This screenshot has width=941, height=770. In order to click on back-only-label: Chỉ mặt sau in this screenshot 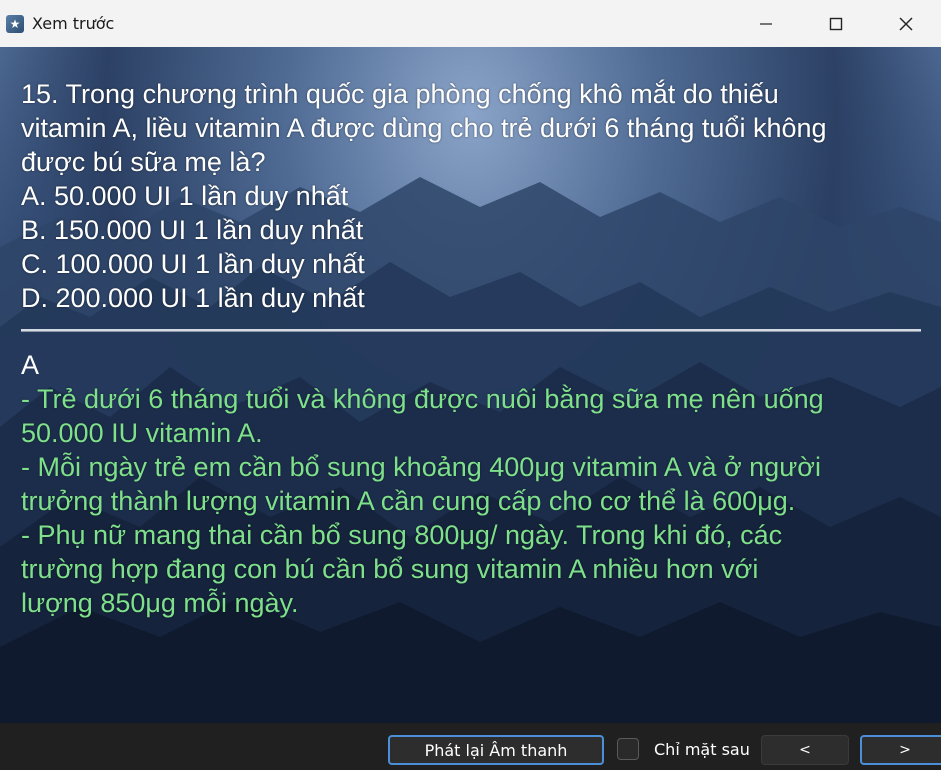, I will do `click(702, 749)`.